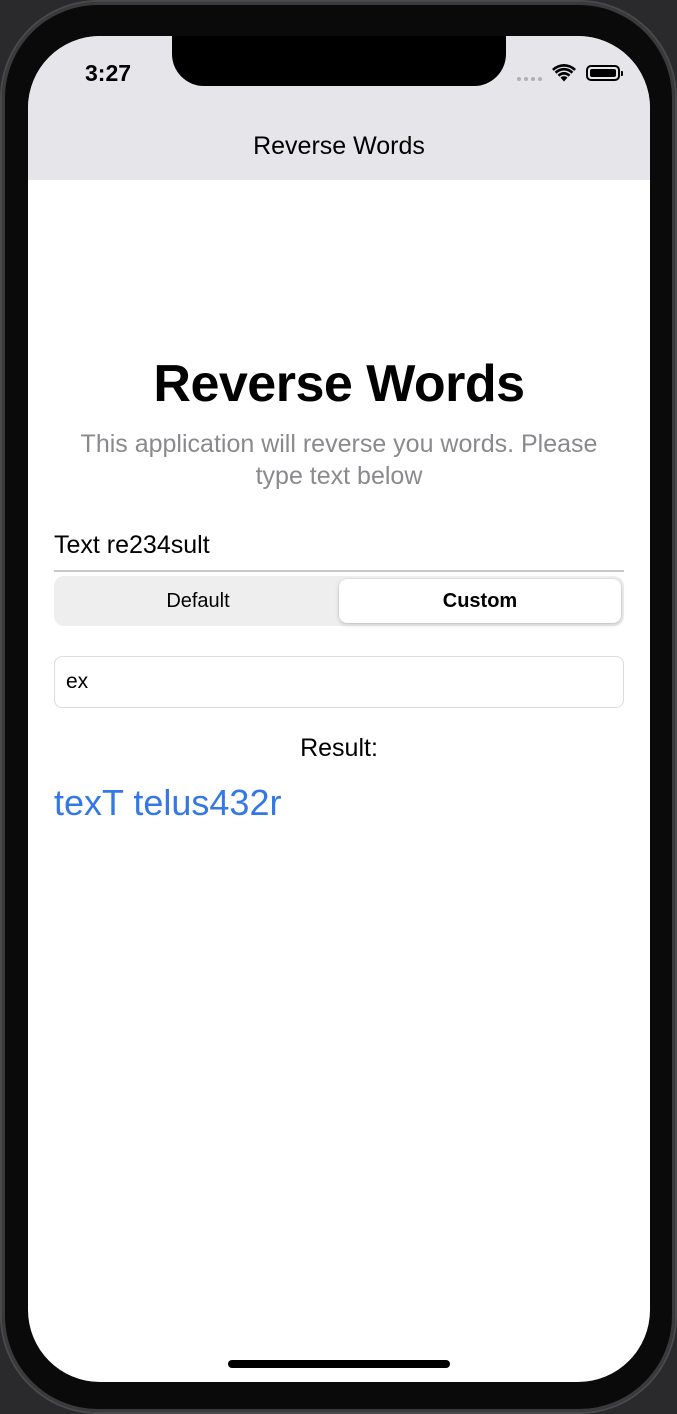 The image size is (677, 1414). Describe the element at coordinates (339, 748) in the screenshot. I see `result-label: Result:` at that location.